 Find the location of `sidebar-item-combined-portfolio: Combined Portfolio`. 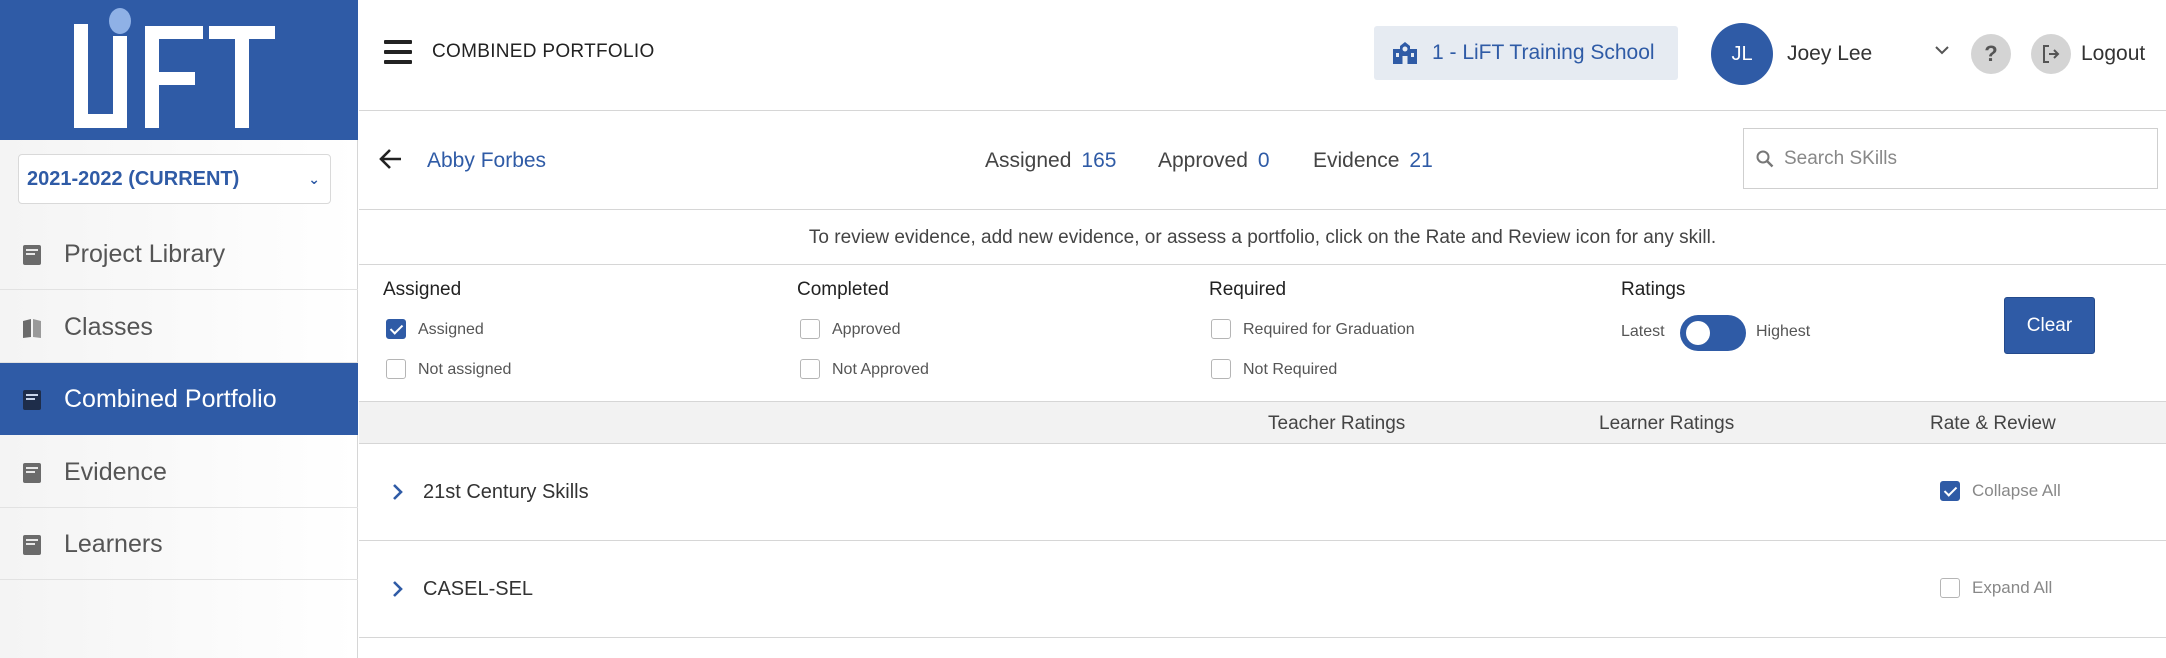

sidebar-item-combined-portfolio: Combined Portfolio is located at coordinates (179, 399).